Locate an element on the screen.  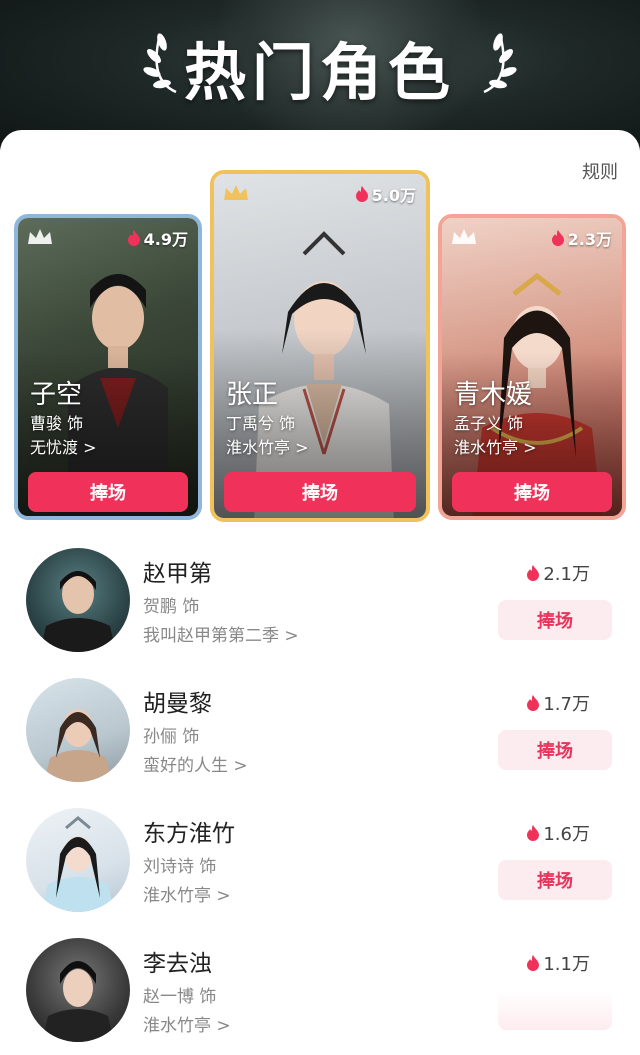
header-banner: 热门角色 is located at coordinates (320, 75).